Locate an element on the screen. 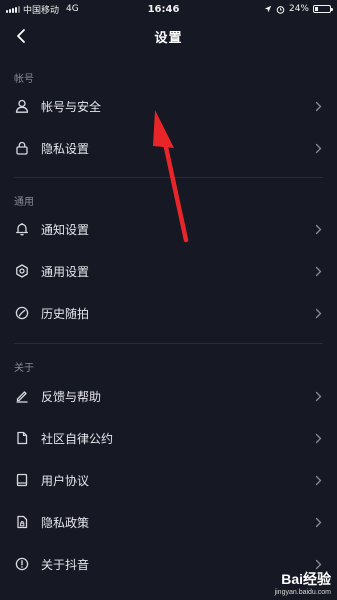 The height and width of the screenshot is (600, 337). settings-item-label: 帐号与安全 is located at coordinates (71, 106).